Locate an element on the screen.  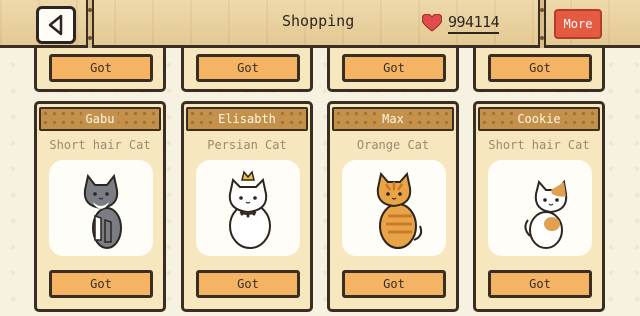
cat-breed: Orange Cat is located at coordinates (393, 145).